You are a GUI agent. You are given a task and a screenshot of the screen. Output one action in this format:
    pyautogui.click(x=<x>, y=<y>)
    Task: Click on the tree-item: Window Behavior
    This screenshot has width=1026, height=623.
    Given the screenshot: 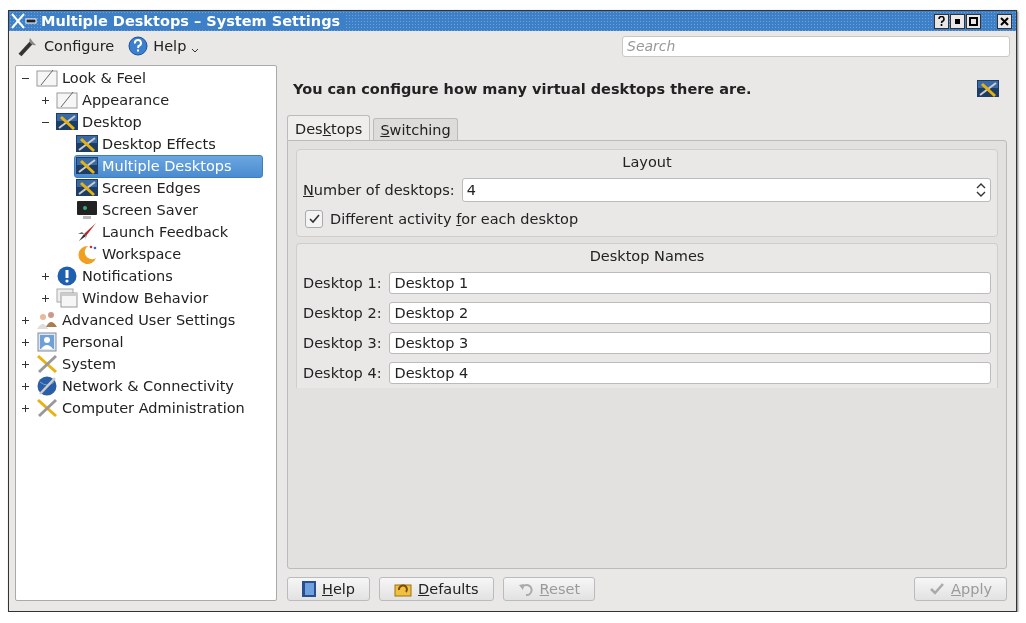 What is the action you would take?
    pyautogui.click(x=147, y=298)
    